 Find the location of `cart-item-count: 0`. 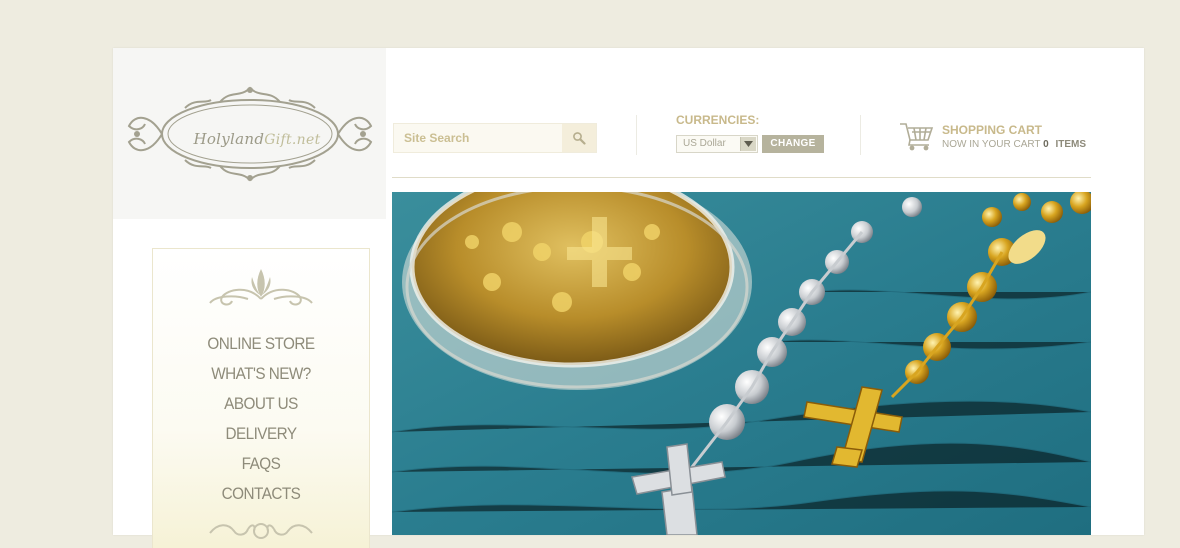

cart-item-count: 0 is located at coordinates (1046, 144).